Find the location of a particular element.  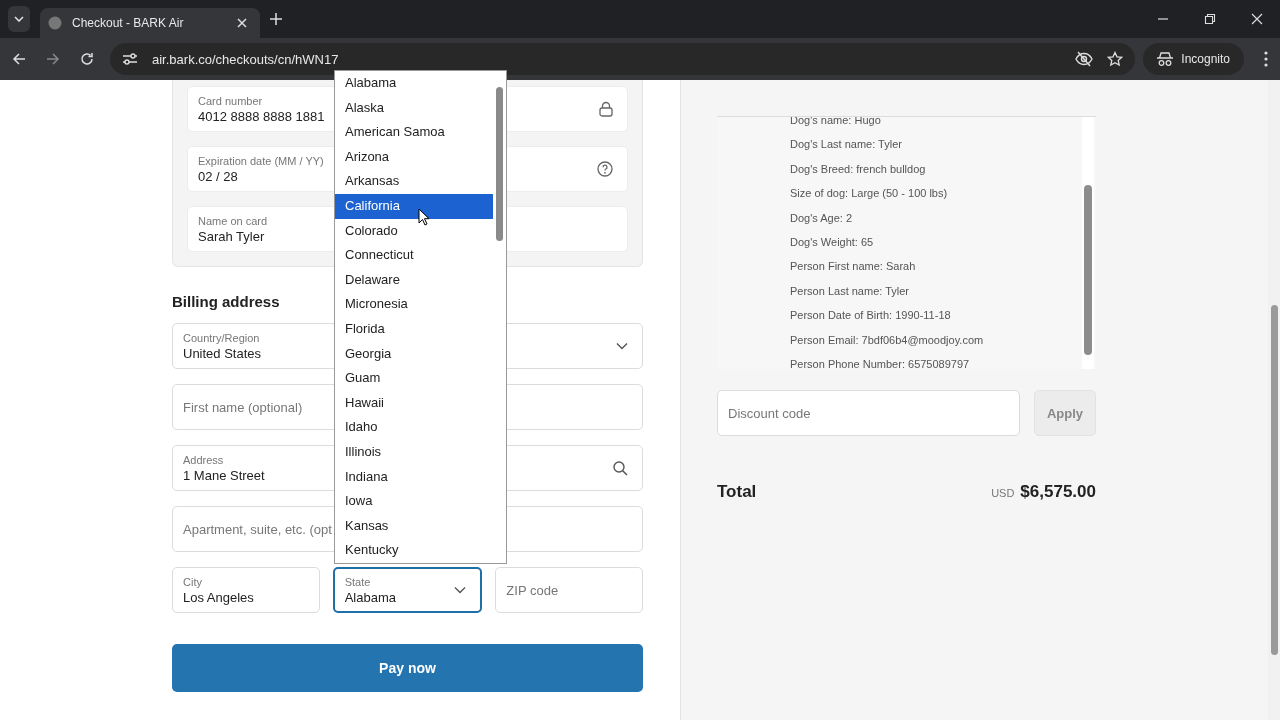

total-amount: $6,575.00 is located at coordinates (1058, 492).